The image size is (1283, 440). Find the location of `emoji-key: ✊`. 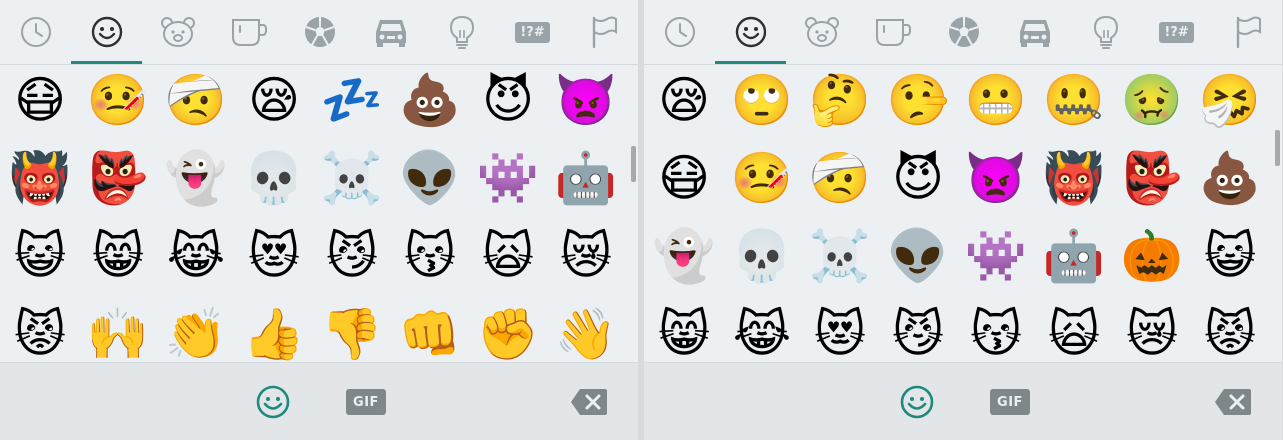

emoji-key: ✊ is located at coordinates (508, 332).